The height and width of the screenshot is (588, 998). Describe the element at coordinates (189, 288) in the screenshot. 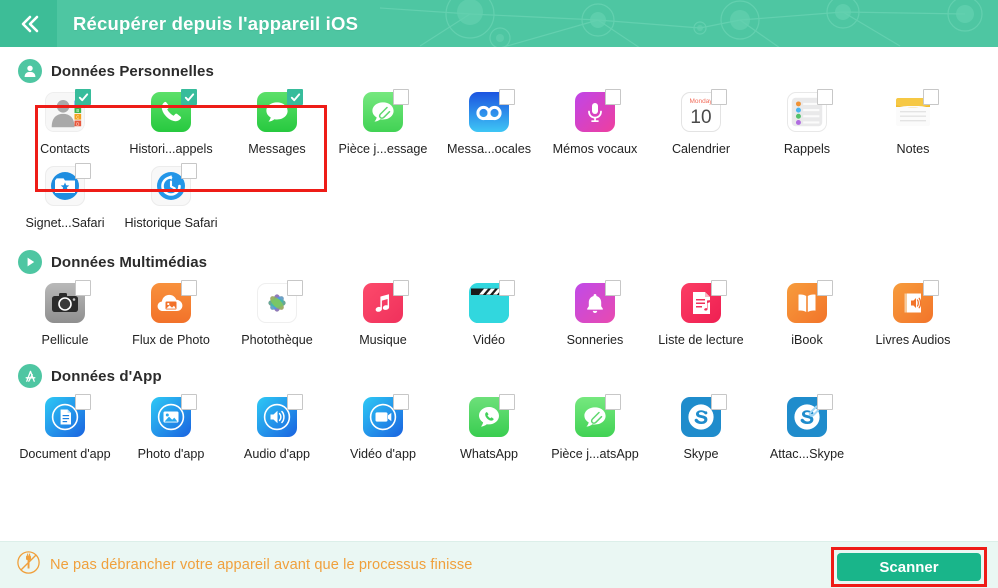

I see `checkbox-photo-stream` at that location.